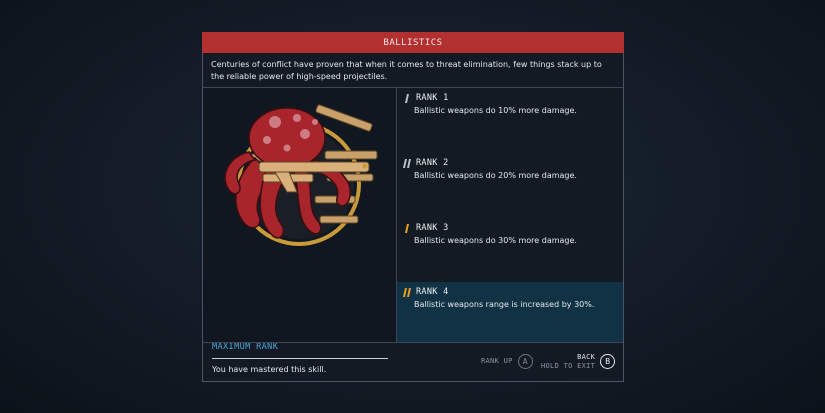 This screenshot has width=825, height=413. What do you see at coordinates (495, 240) in the screenshot?
I see `rank-description: Ballistic weapons do 30% more damage.` at bounding box center [495, 240].